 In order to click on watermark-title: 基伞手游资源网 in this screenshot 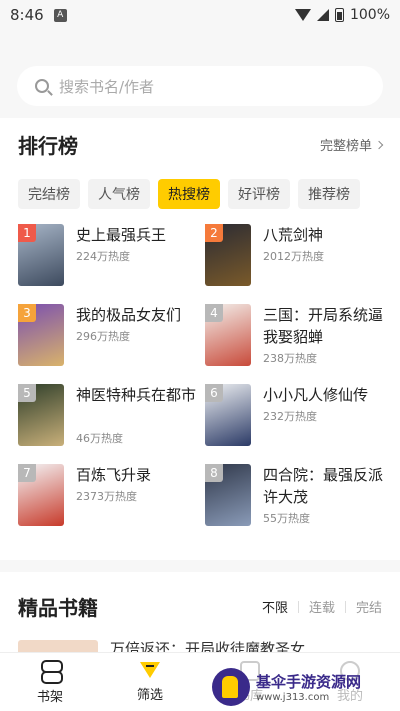, I will do `click(309, 682)`.